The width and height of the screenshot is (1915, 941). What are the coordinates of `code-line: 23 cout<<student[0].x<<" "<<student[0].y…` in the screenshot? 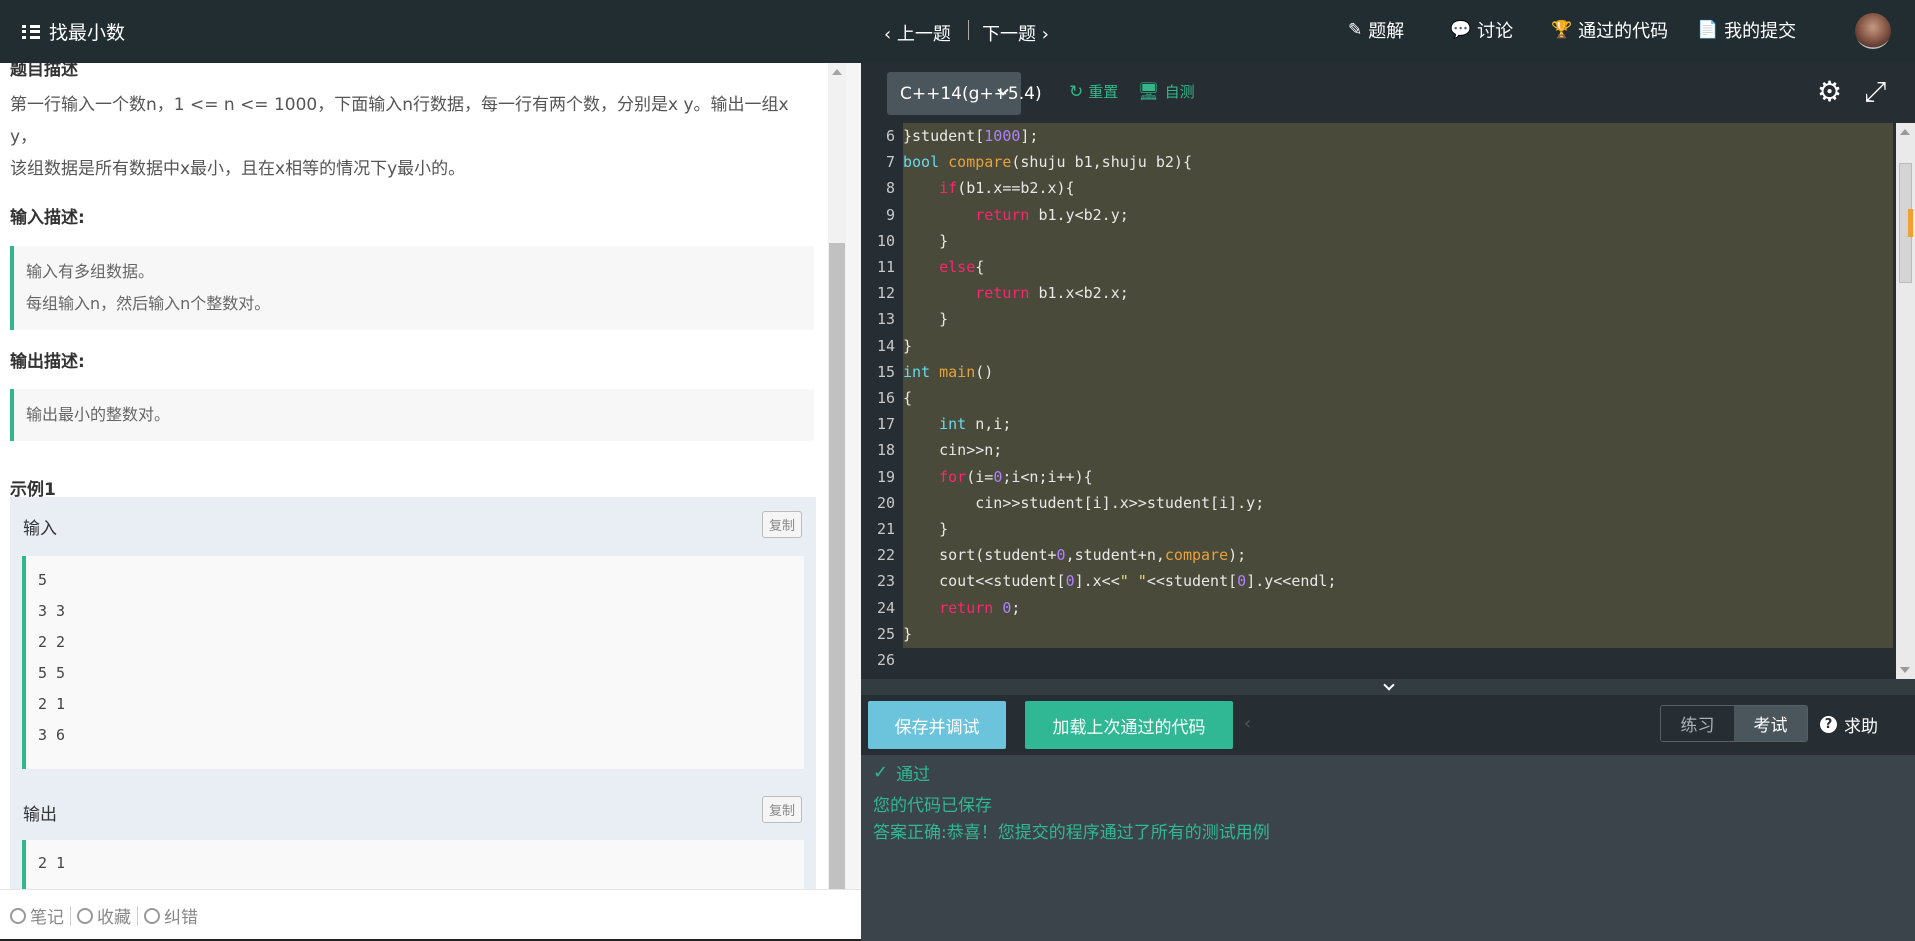 It's located at (1378, 581).